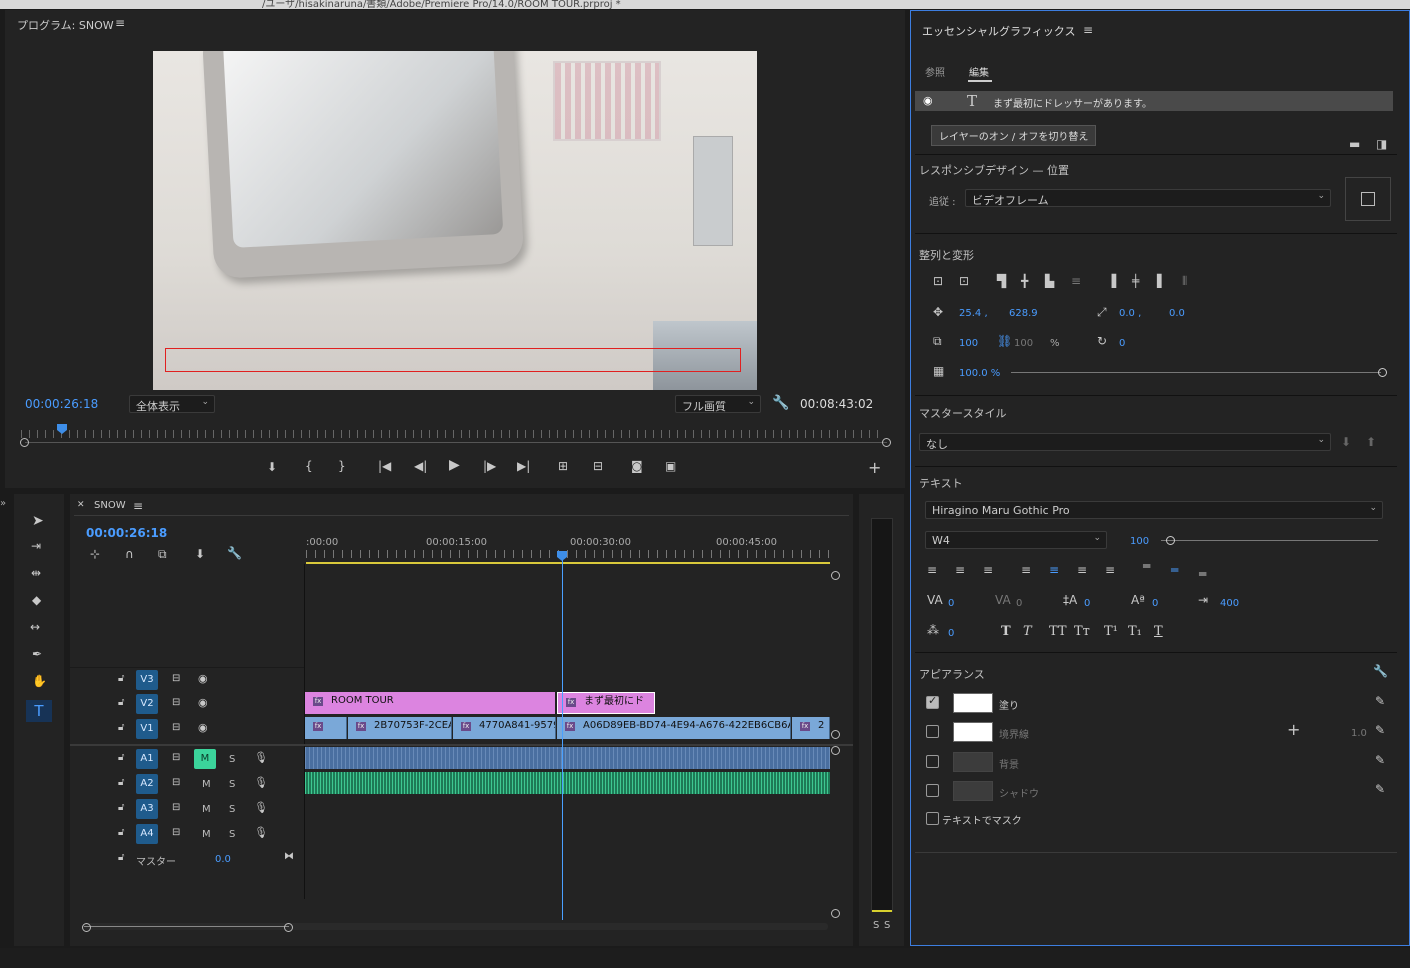 This screenshot has height=968, width=1410. What do you see at coordinates (129, 554) in the screenshot?
I see `snap-icon: ∩` at bounding box center [129, 554].